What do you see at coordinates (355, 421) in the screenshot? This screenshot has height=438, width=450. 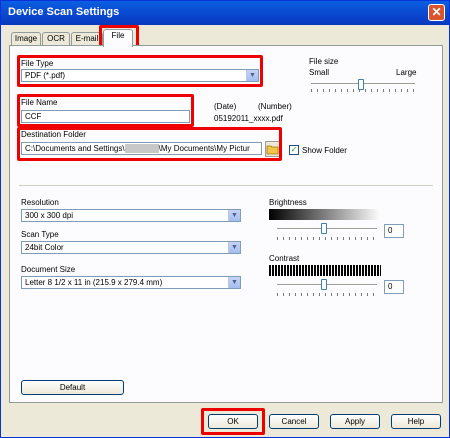 I see `apply-button: Apply` at bounding box center [355, 421].